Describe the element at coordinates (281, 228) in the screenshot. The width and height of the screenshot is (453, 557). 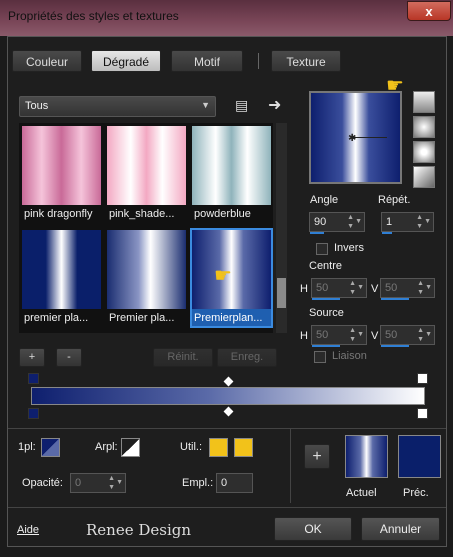
I see `library-scrollbar` at that location.